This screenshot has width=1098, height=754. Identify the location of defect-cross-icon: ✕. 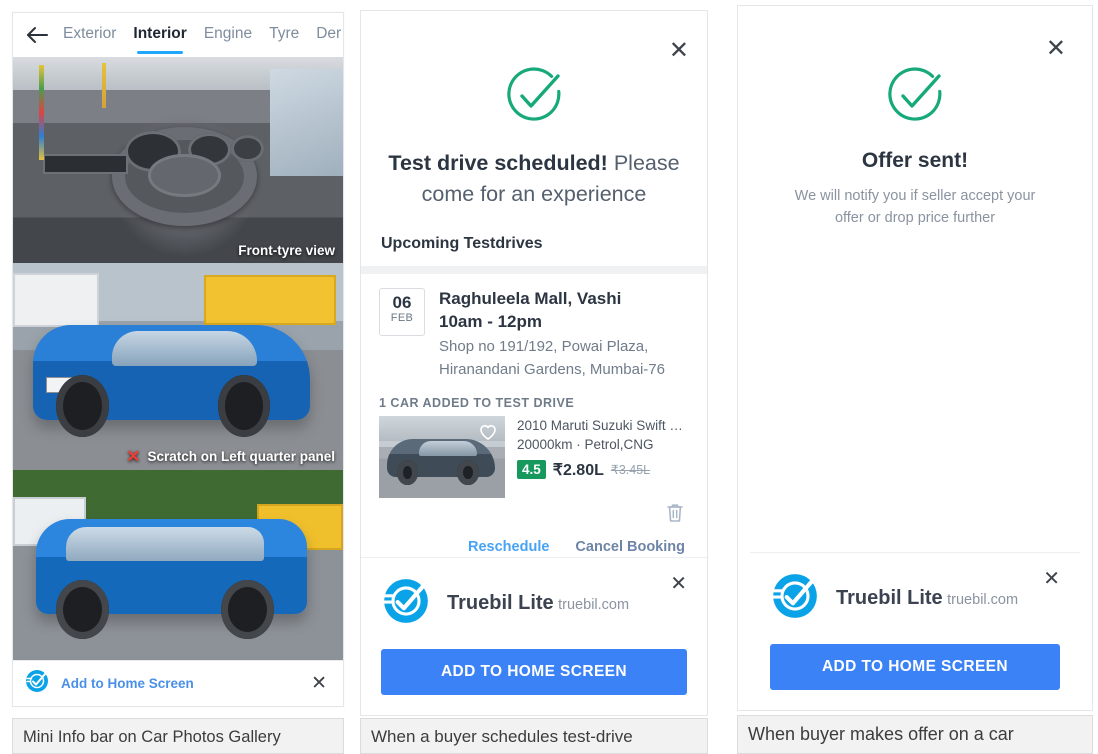
(133, 456).